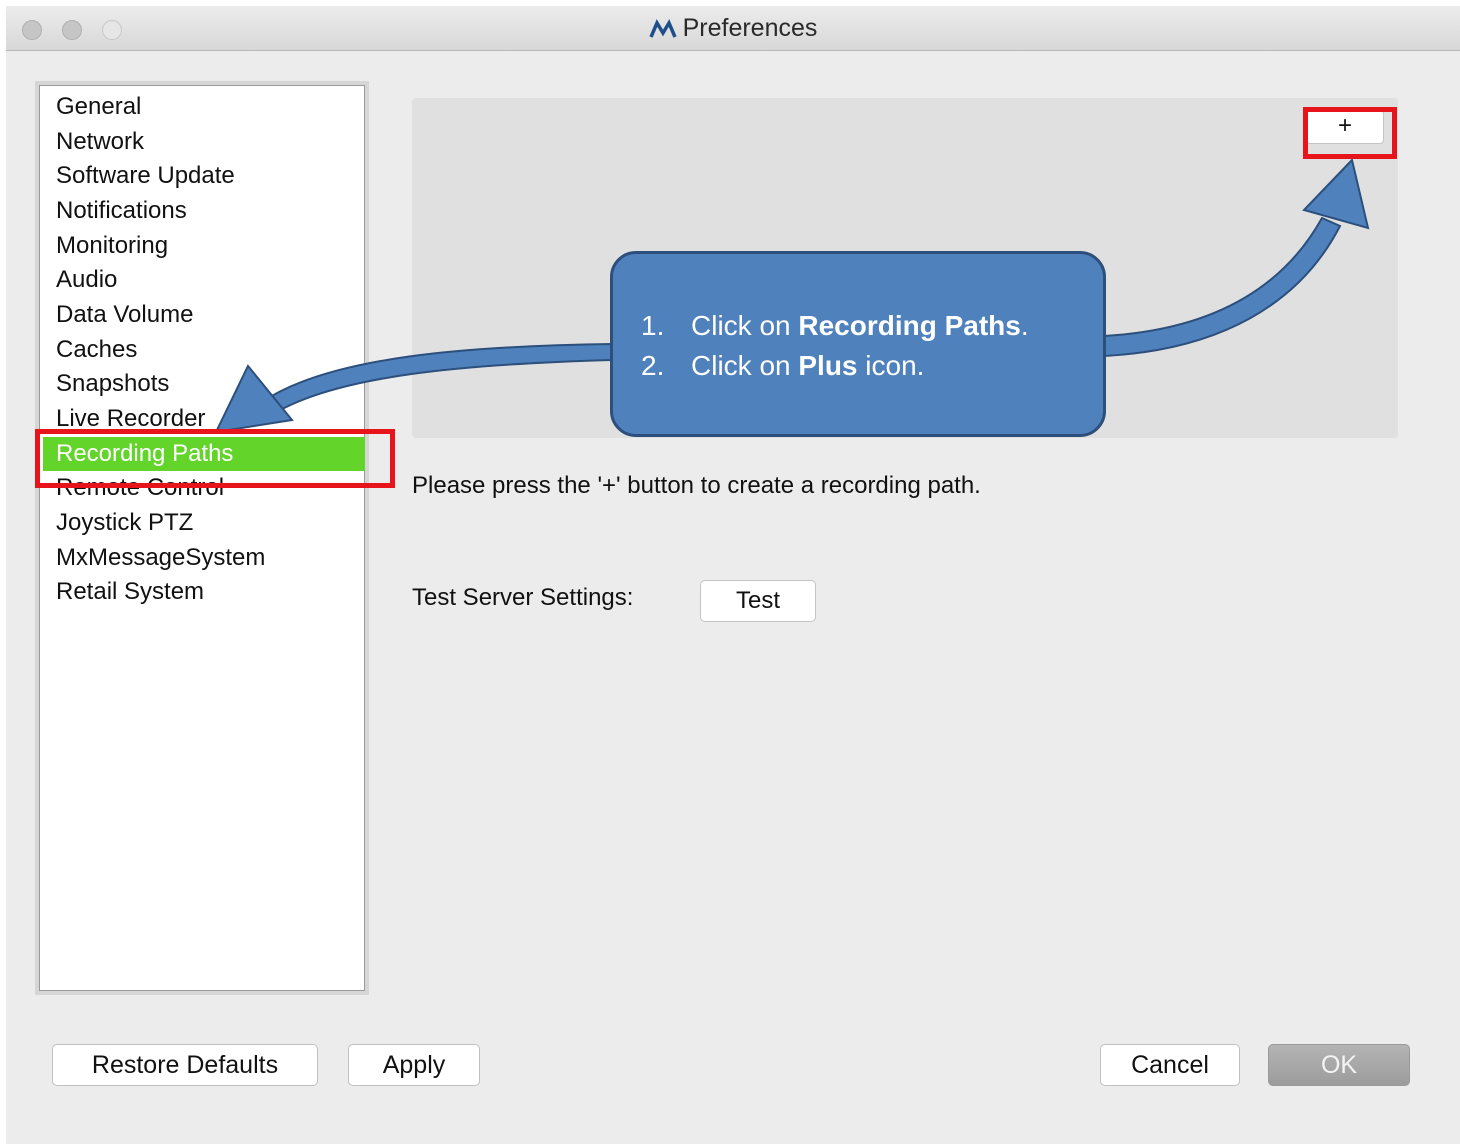 This screenshot has width=1460, height=1144. I want to click on step-2-bold: Plus, so click(828, 365).